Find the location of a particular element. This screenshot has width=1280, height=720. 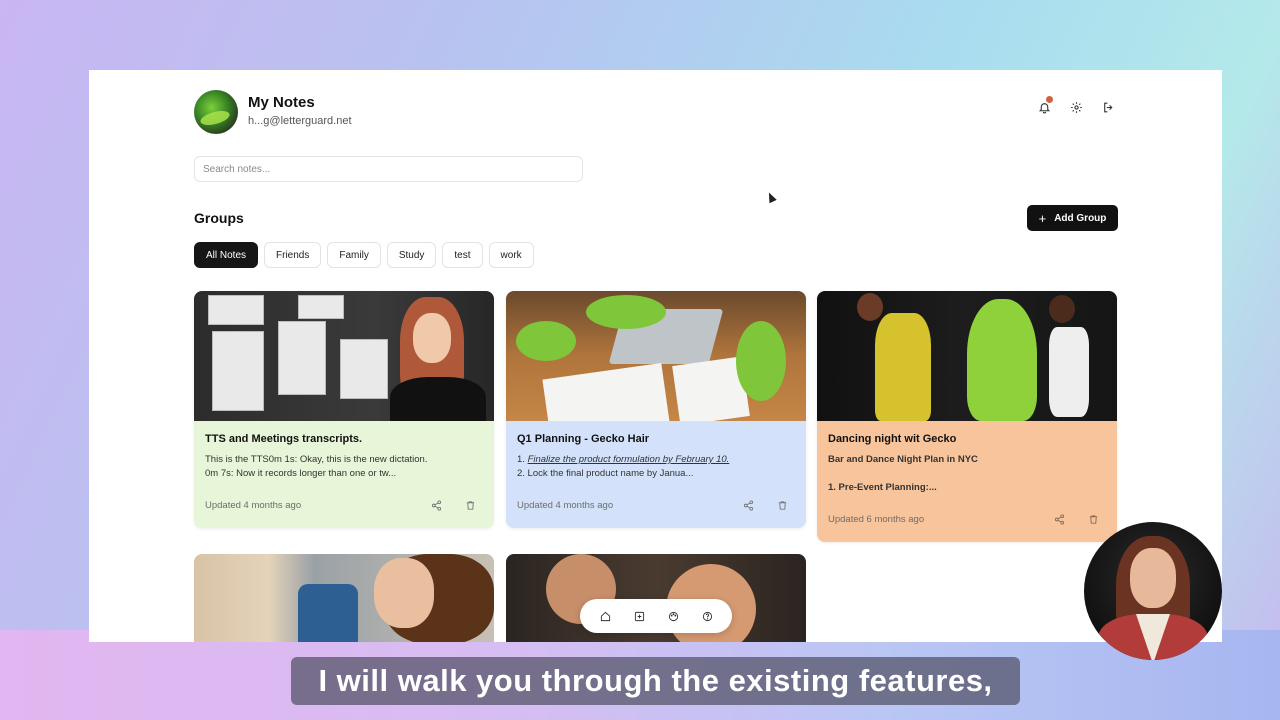

group-chips: All Notes Friends Family Study test work is located at coordinates (364, 255).